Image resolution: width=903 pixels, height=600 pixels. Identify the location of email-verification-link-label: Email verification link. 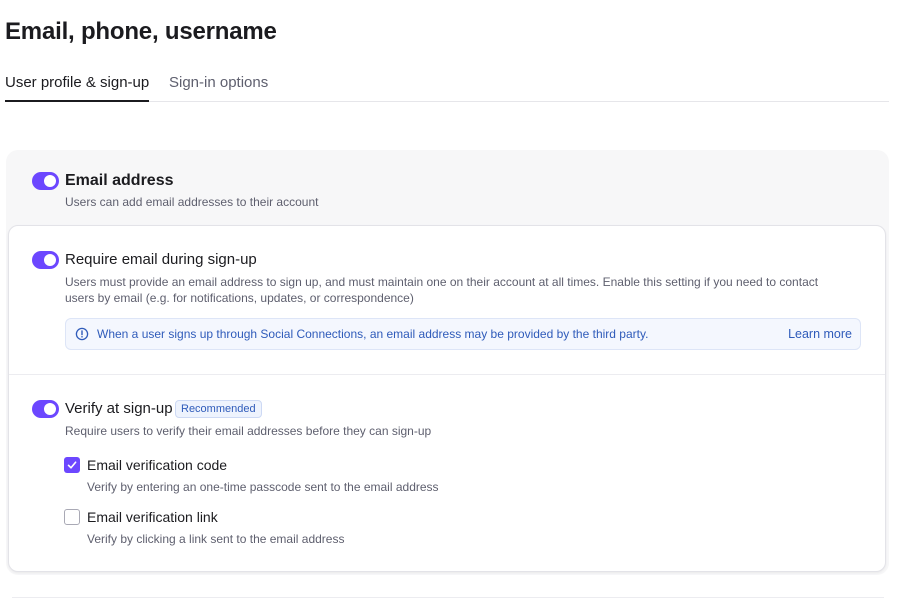
(152, 517).